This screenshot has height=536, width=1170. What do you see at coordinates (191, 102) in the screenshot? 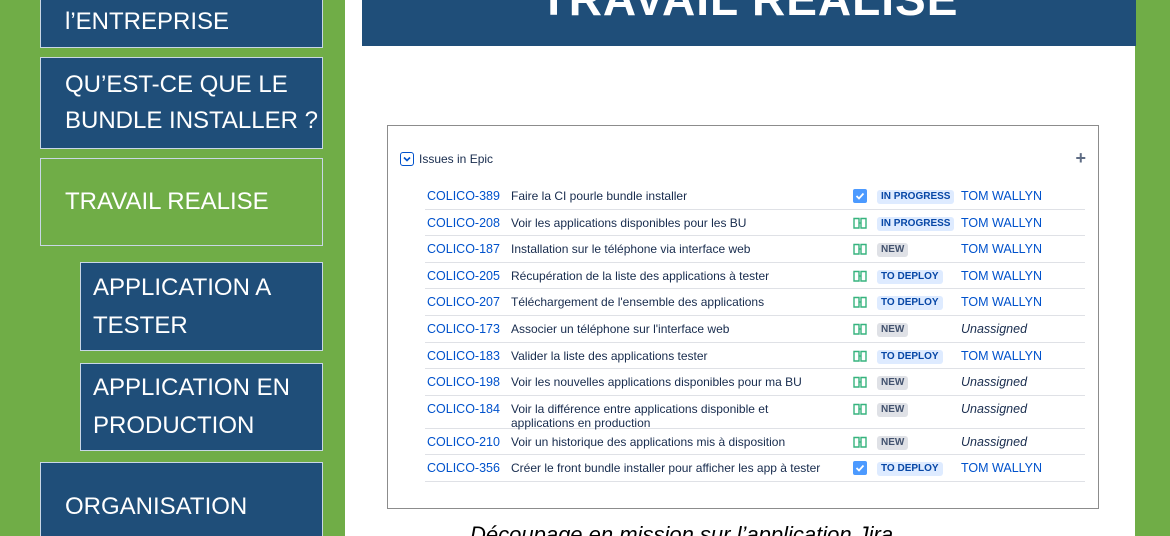
I see `nav-item-label: QU’EST-CE QUE LE BUNDLE INSTALLER ?` at bounding box center [191, 102].